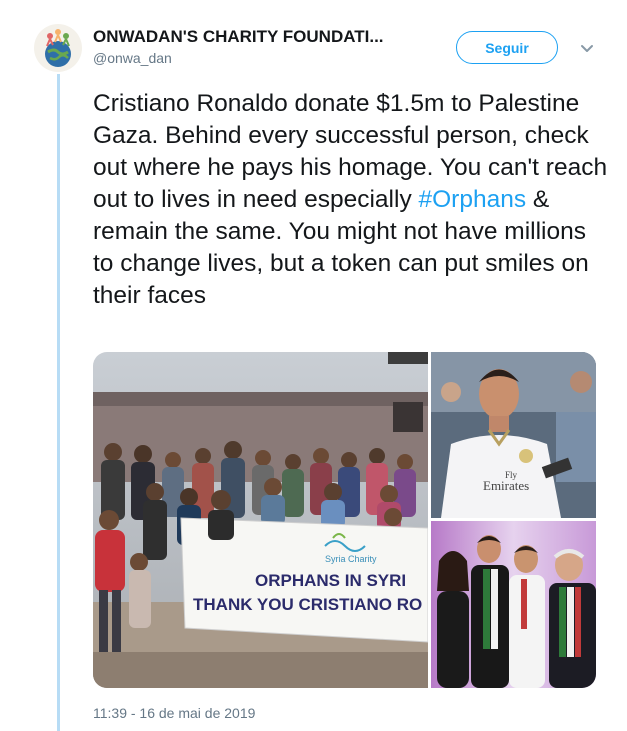  Describe the element at coordinates (330, 580) in the screenshot. I see `banner-line-1: ORPHANS IN SYRI` at that location.